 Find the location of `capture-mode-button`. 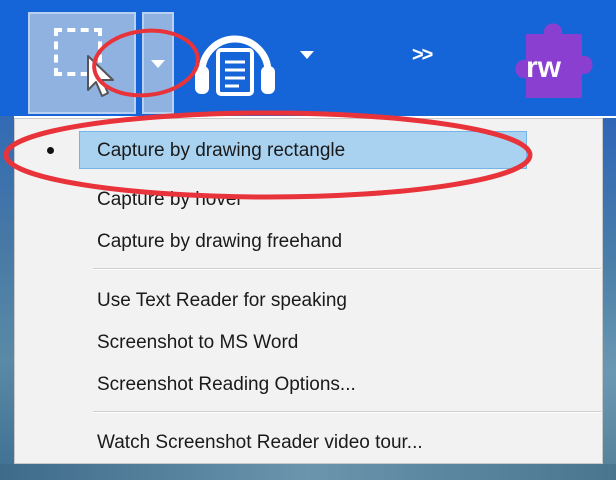

capture-mode-button is located at coordinates (82, 63).